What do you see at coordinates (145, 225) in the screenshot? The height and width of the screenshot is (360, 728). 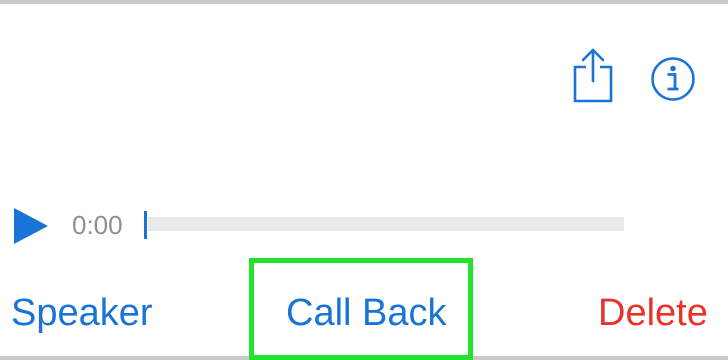 I see `playhead` at bounding box center [145, 225].